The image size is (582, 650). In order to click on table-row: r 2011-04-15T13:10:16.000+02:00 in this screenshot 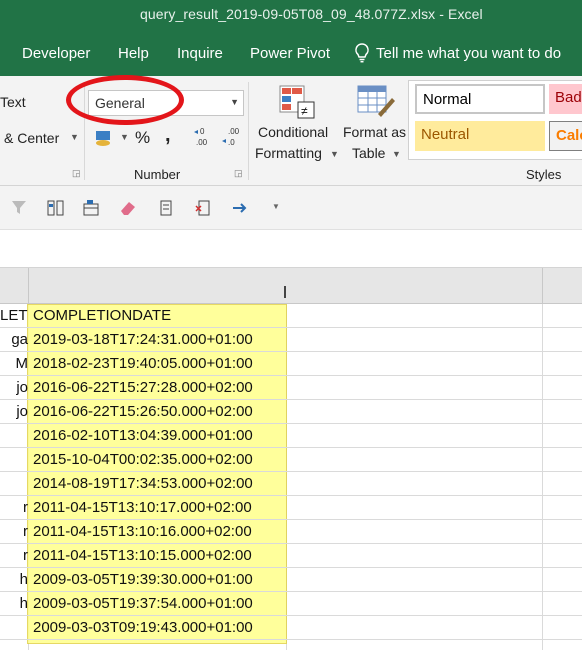, I will do `click(291, 532)`.